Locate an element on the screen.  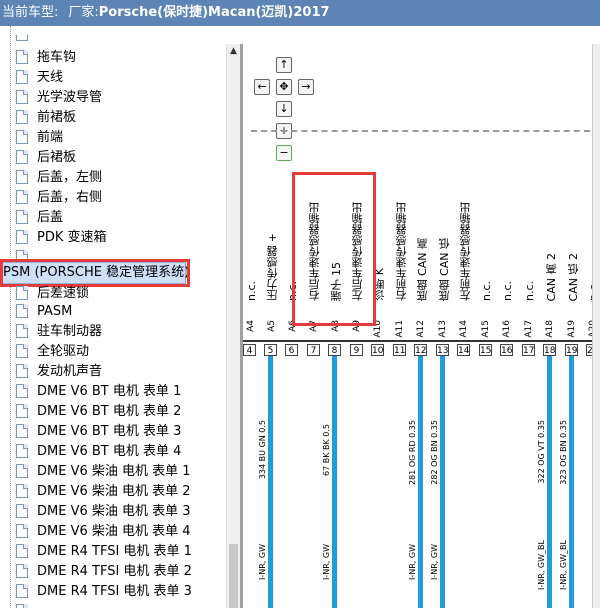
tree-item: DME V6 柴油 电机 表单 2 is located at coordinates (103, 492).